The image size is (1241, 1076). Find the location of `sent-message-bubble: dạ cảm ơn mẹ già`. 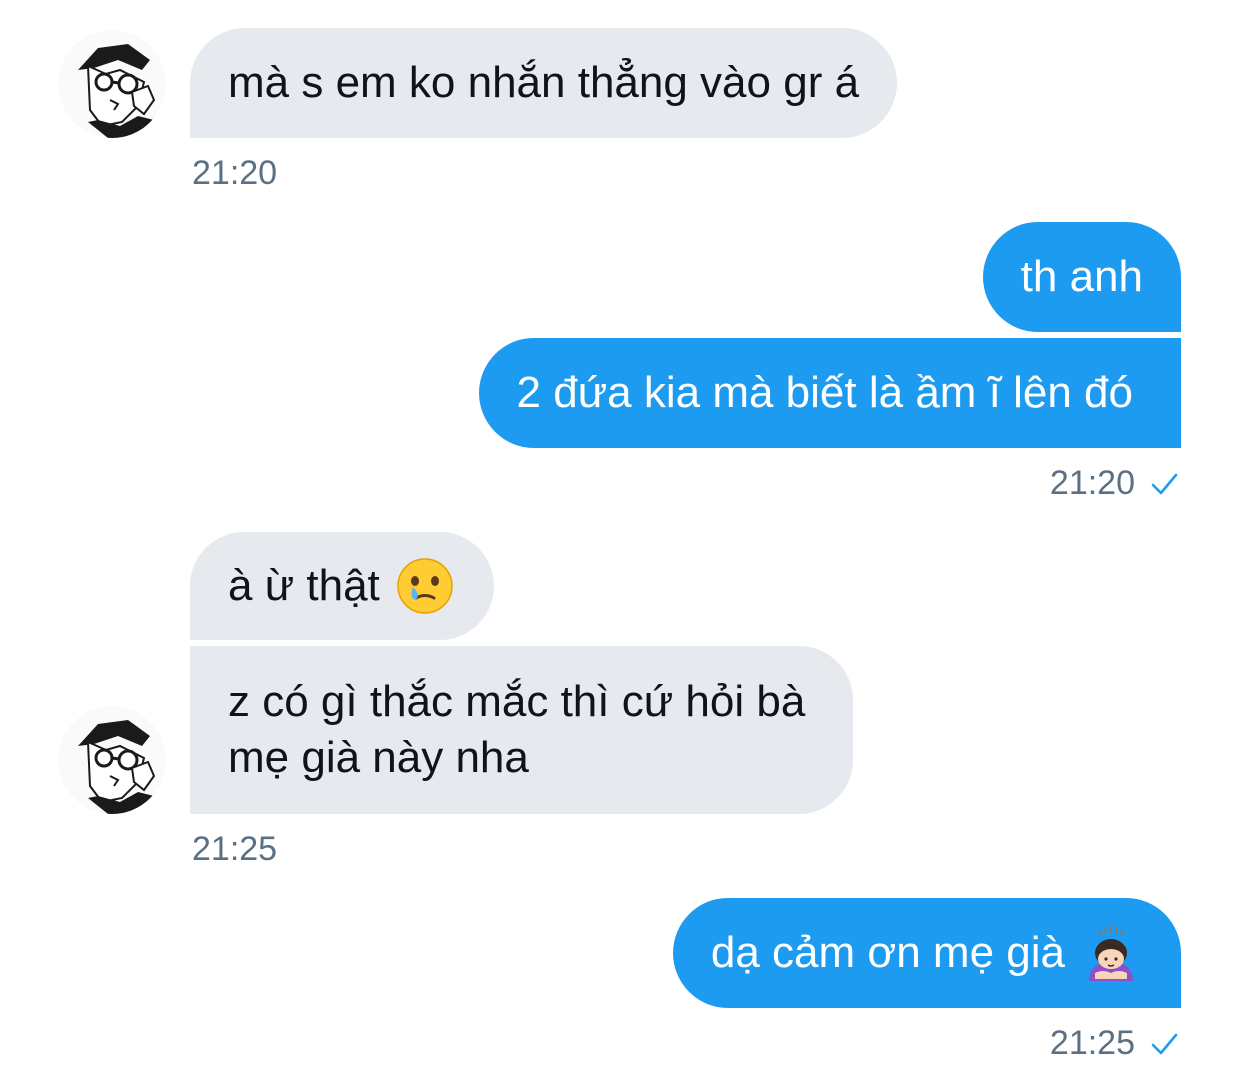

sent-message-bubble: dạ cảm ơn mẹ già is located at coordinates (926, 953).